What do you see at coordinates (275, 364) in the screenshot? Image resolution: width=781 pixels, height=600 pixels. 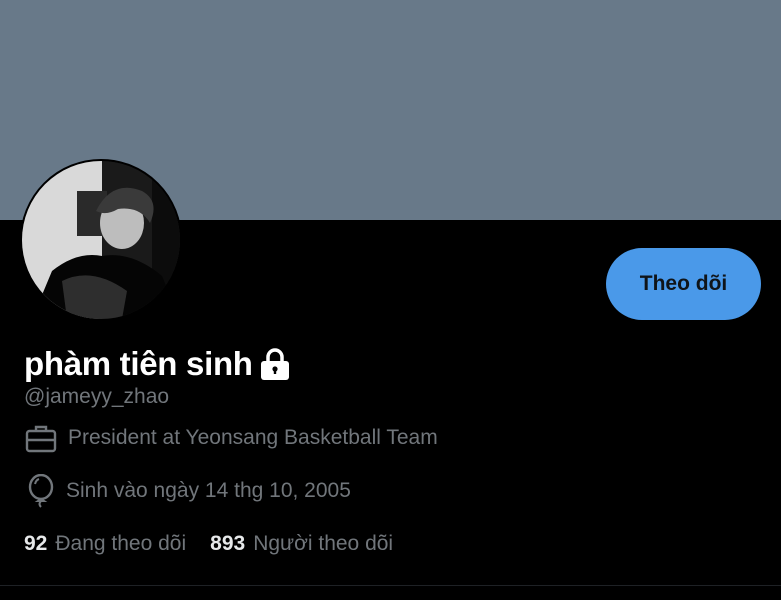 I see `lock-icon` at bounding box center [275, 364].